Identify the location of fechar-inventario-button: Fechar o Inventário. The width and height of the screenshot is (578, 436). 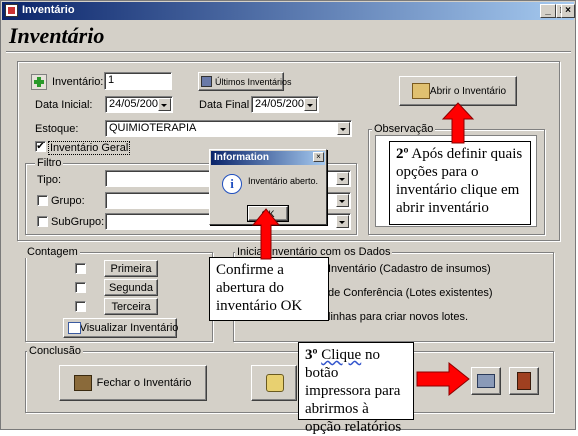
(133, 383).